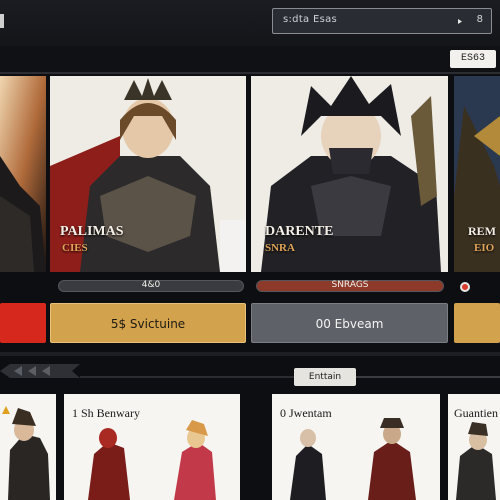 This screenshot has height=500, width=500. Describe the element at coordinates (250, 60) in the screenshot. I see `filter-strip` at that location.